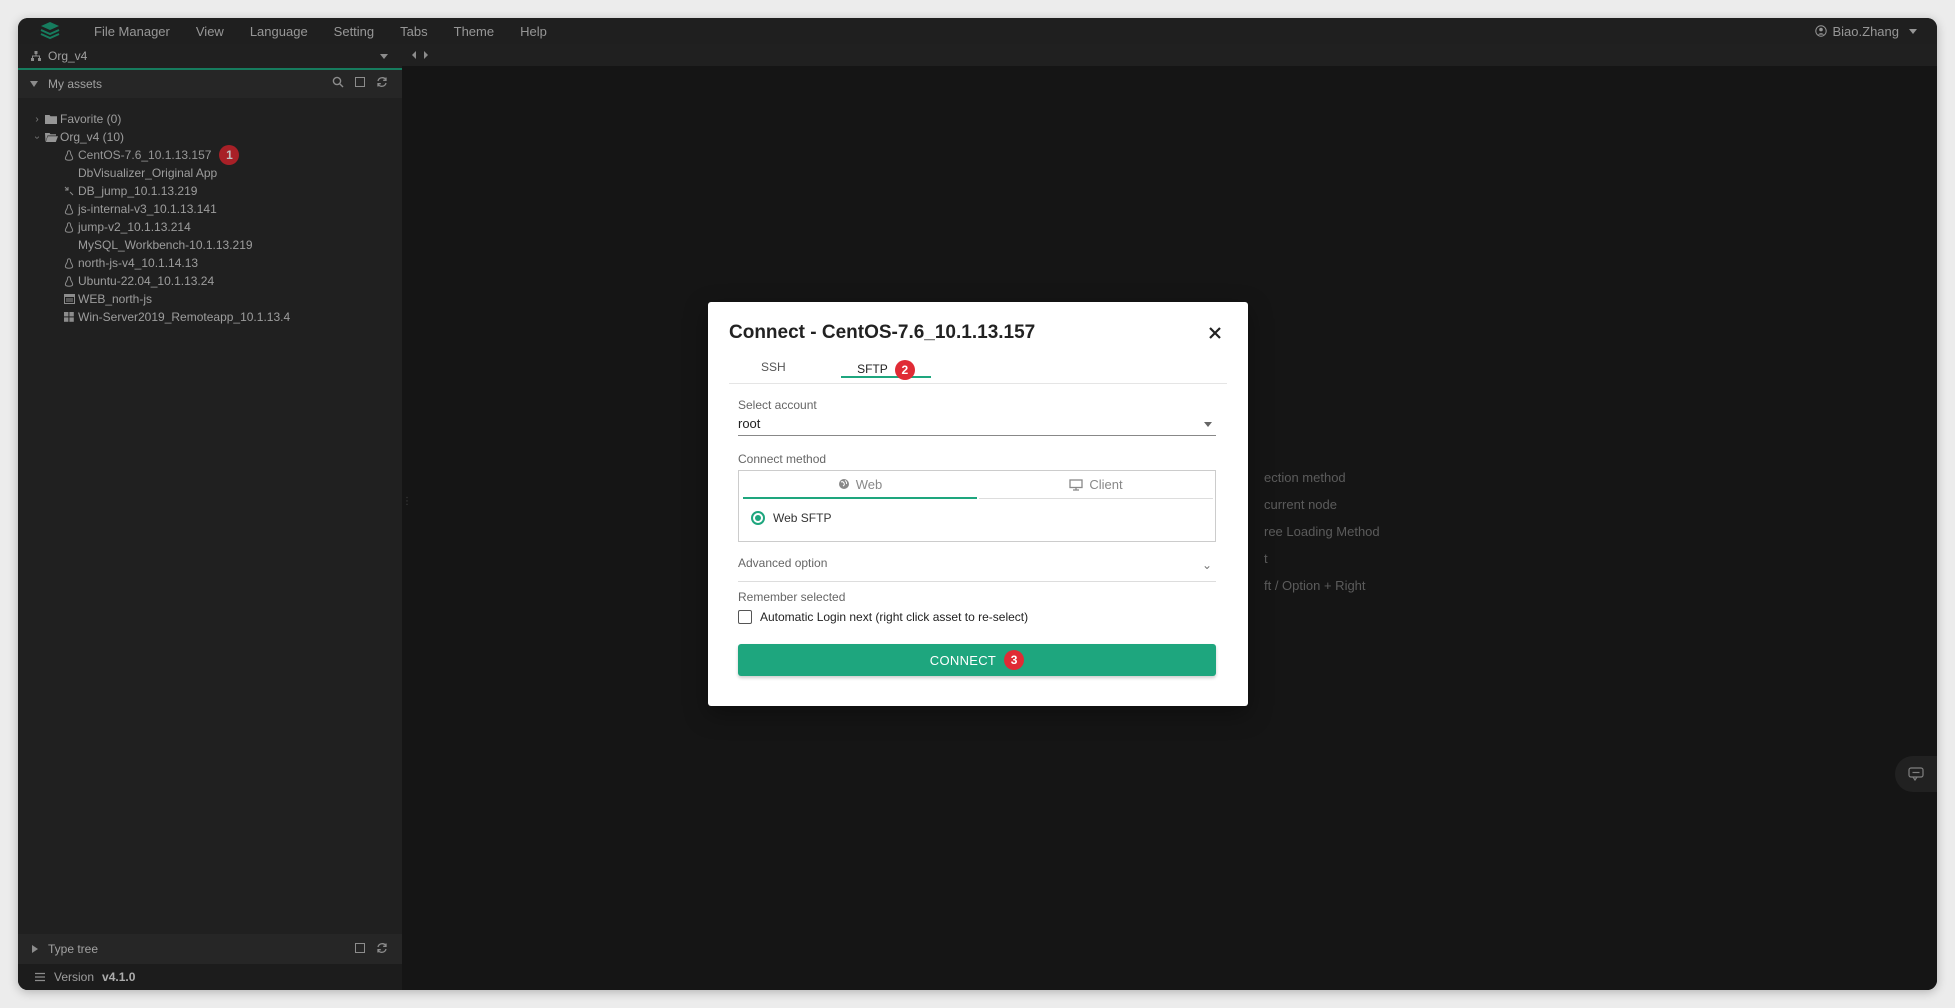 The image size is (1955, 1008). Describe the element at coordinates (977, 425) in the screenshot. I see `account-select: root` at that location.